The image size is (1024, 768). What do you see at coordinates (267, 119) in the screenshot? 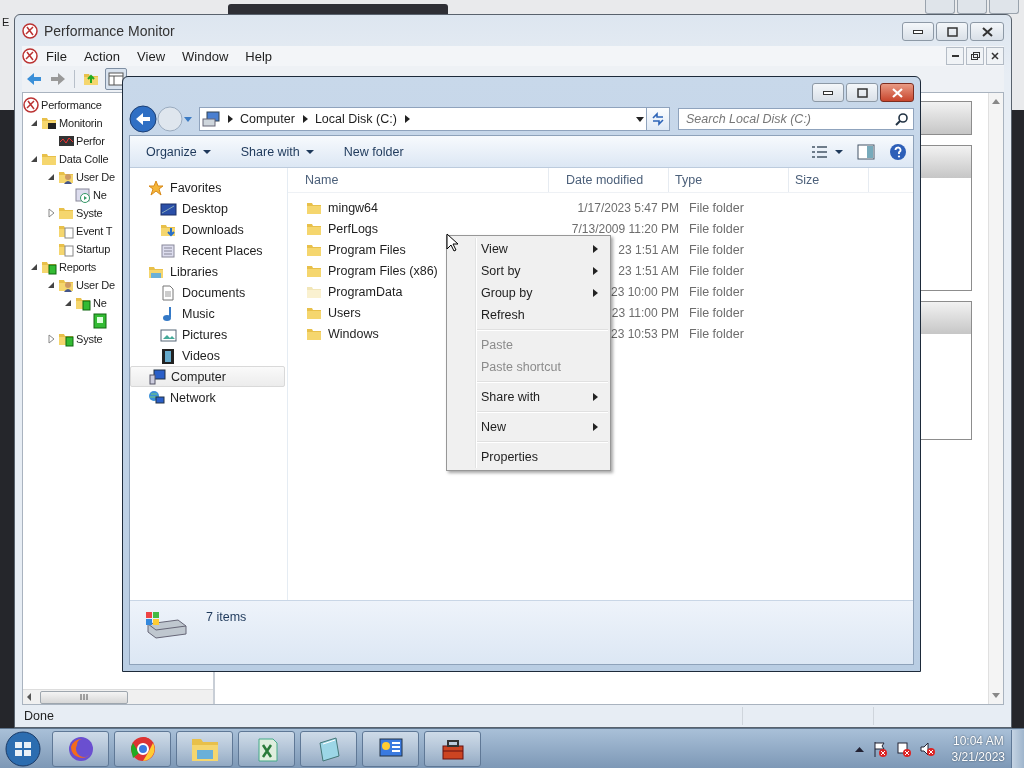
I see `breadcrumb-item: Computer` at bounding box center [267, 119].